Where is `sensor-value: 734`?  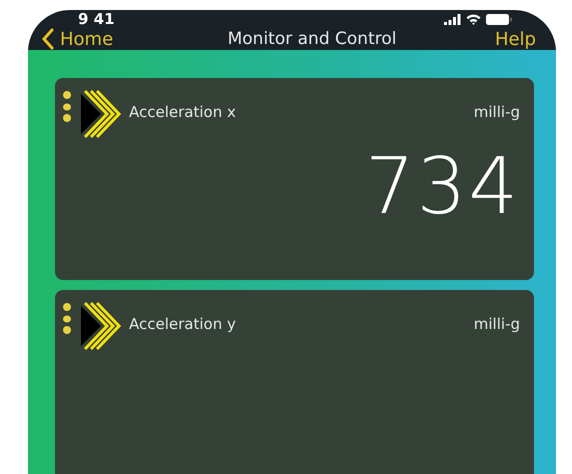 sensor-value: 734 is located at coordinates (442, 187).